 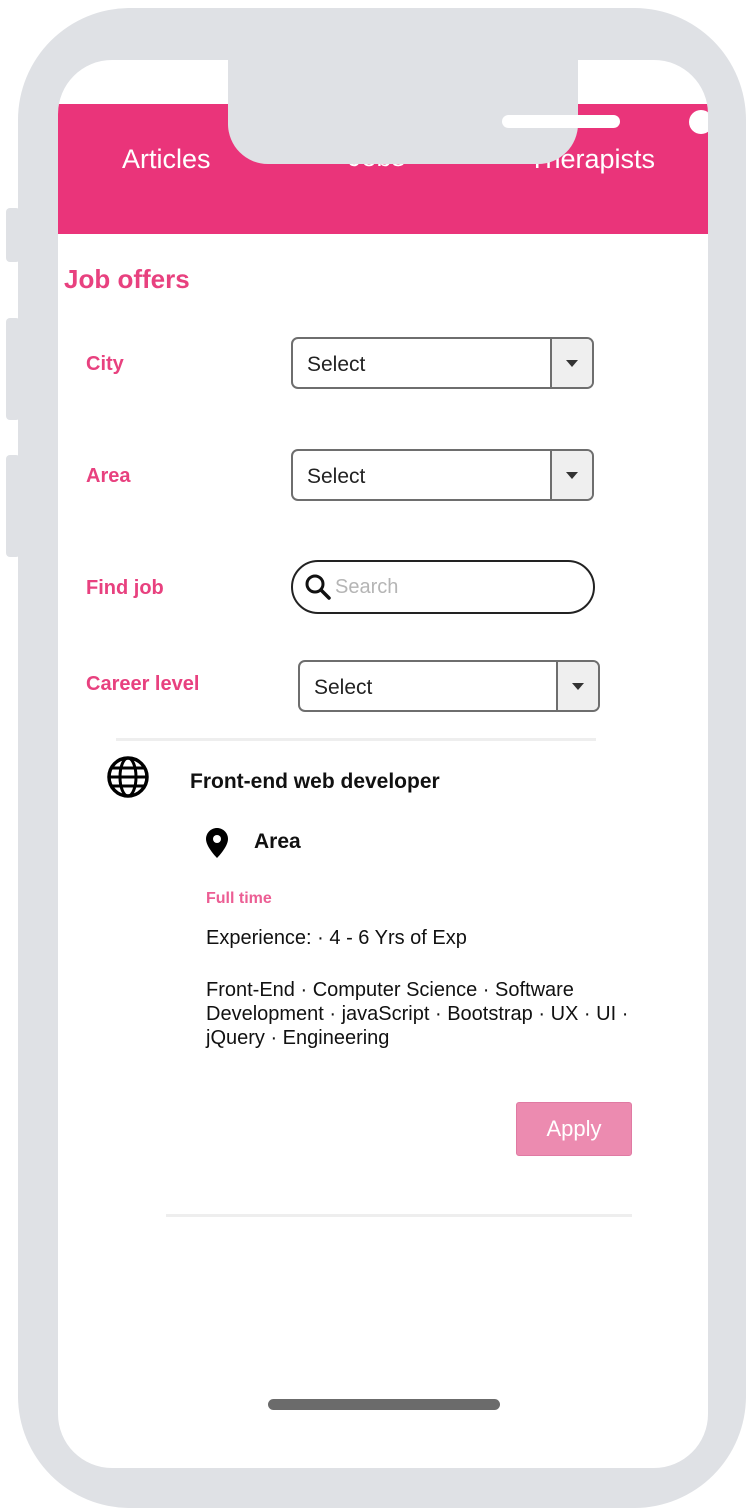 I want to click on front-camera, so click(x=698, y=122).